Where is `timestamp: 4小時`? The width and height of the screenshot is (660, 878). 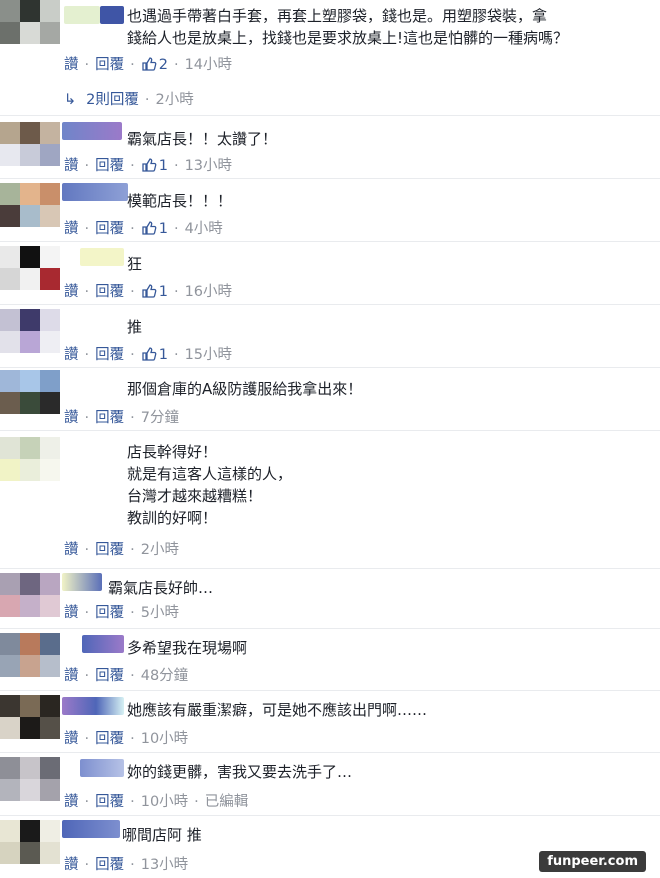
timestamp: 4小時 is located at coordinates (204, 229).